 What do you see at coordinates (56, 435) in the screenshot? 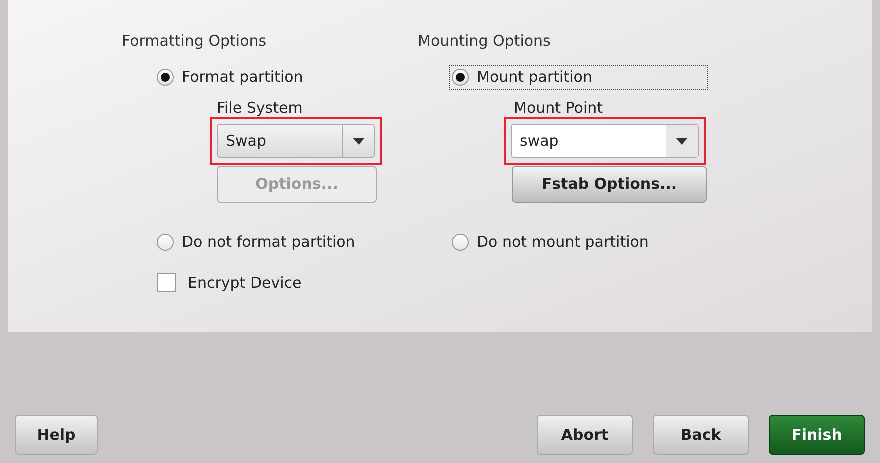
I see `dialog-button: Help` at bounding box center [56, 435].